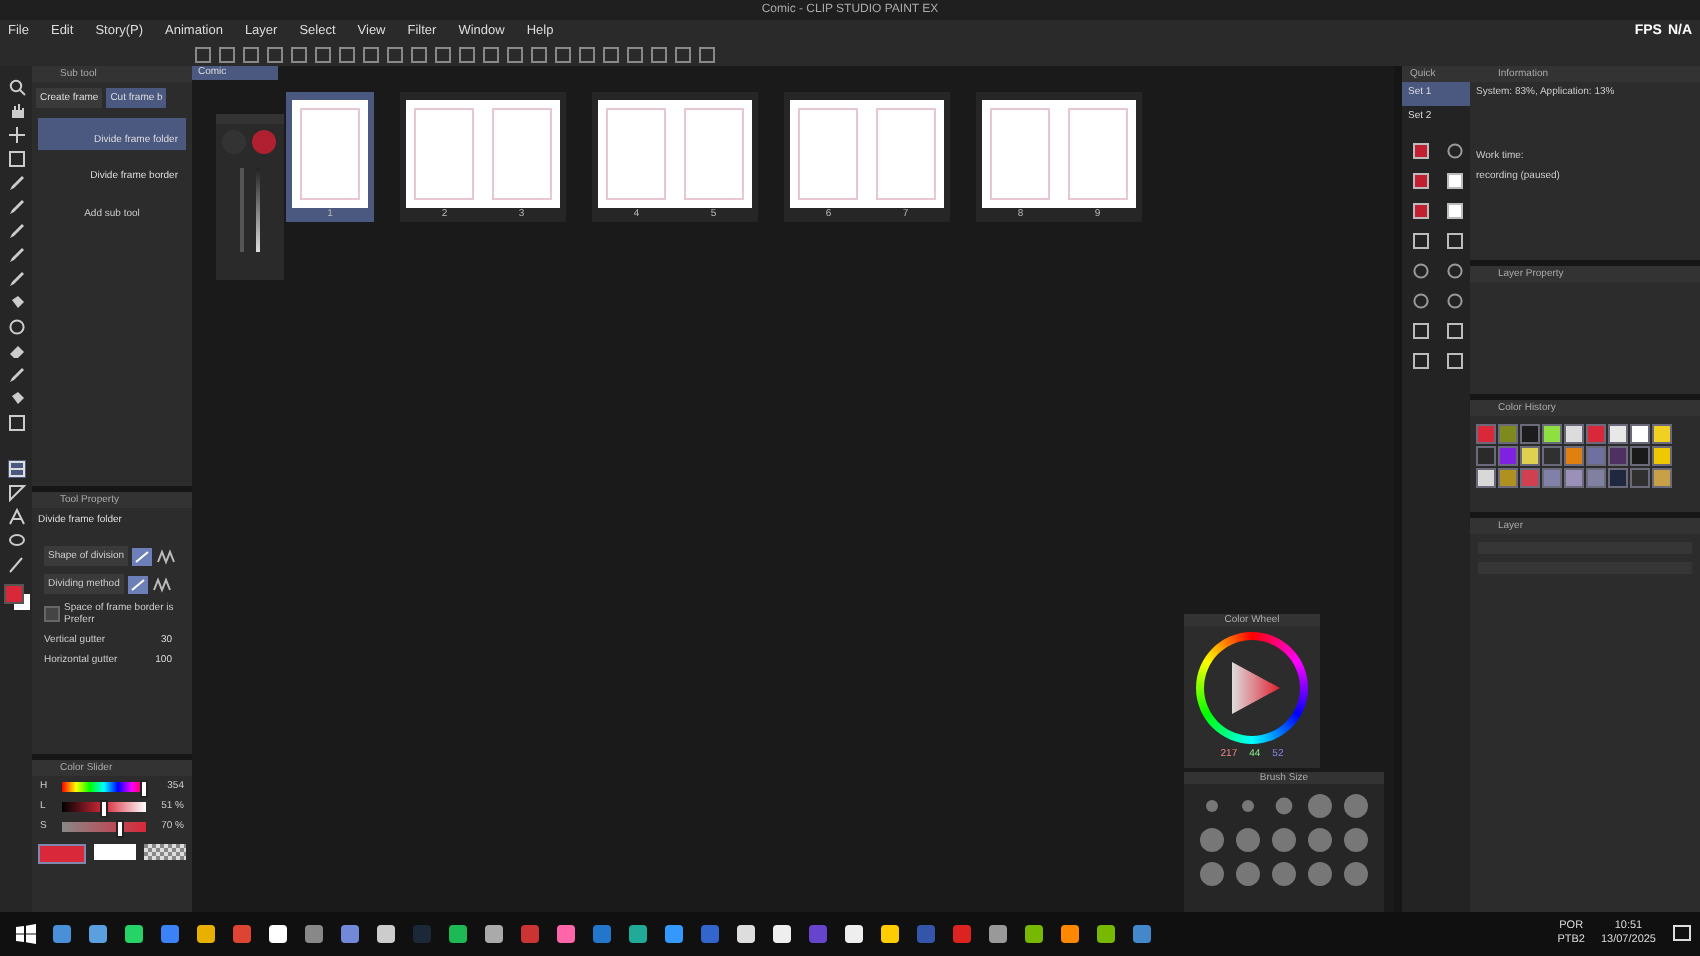  Describe the element at coordinates (62, 854) in the screenshot. I see `main-color-chip` at that location.